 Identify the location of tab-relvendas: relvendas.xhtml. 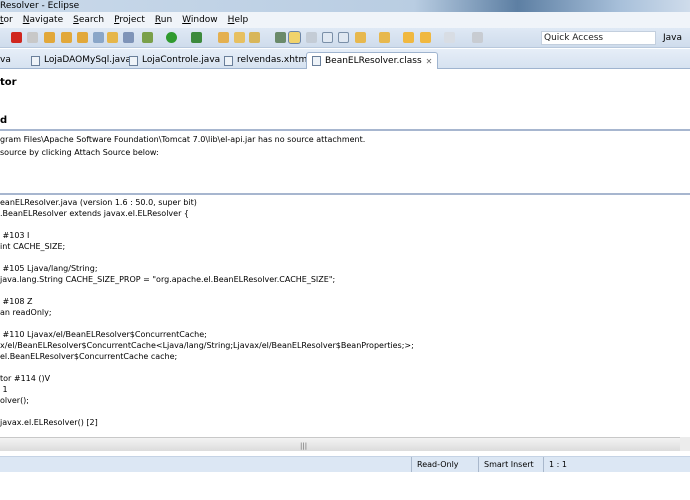
(267, 60).